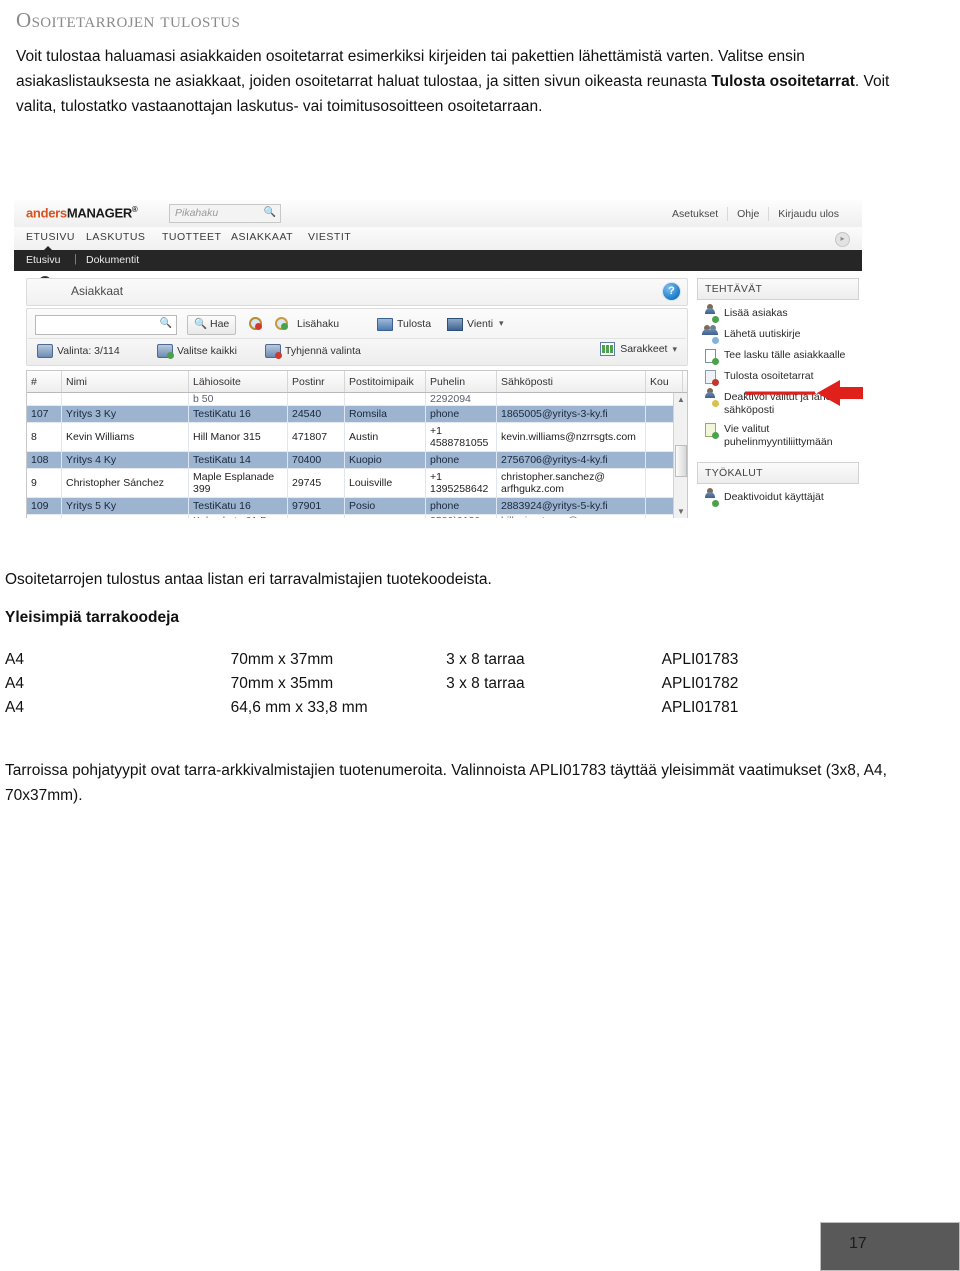 This screenshot has width=960, height=1271. I want to click on search-button-label: Hae, so click(220, 324).